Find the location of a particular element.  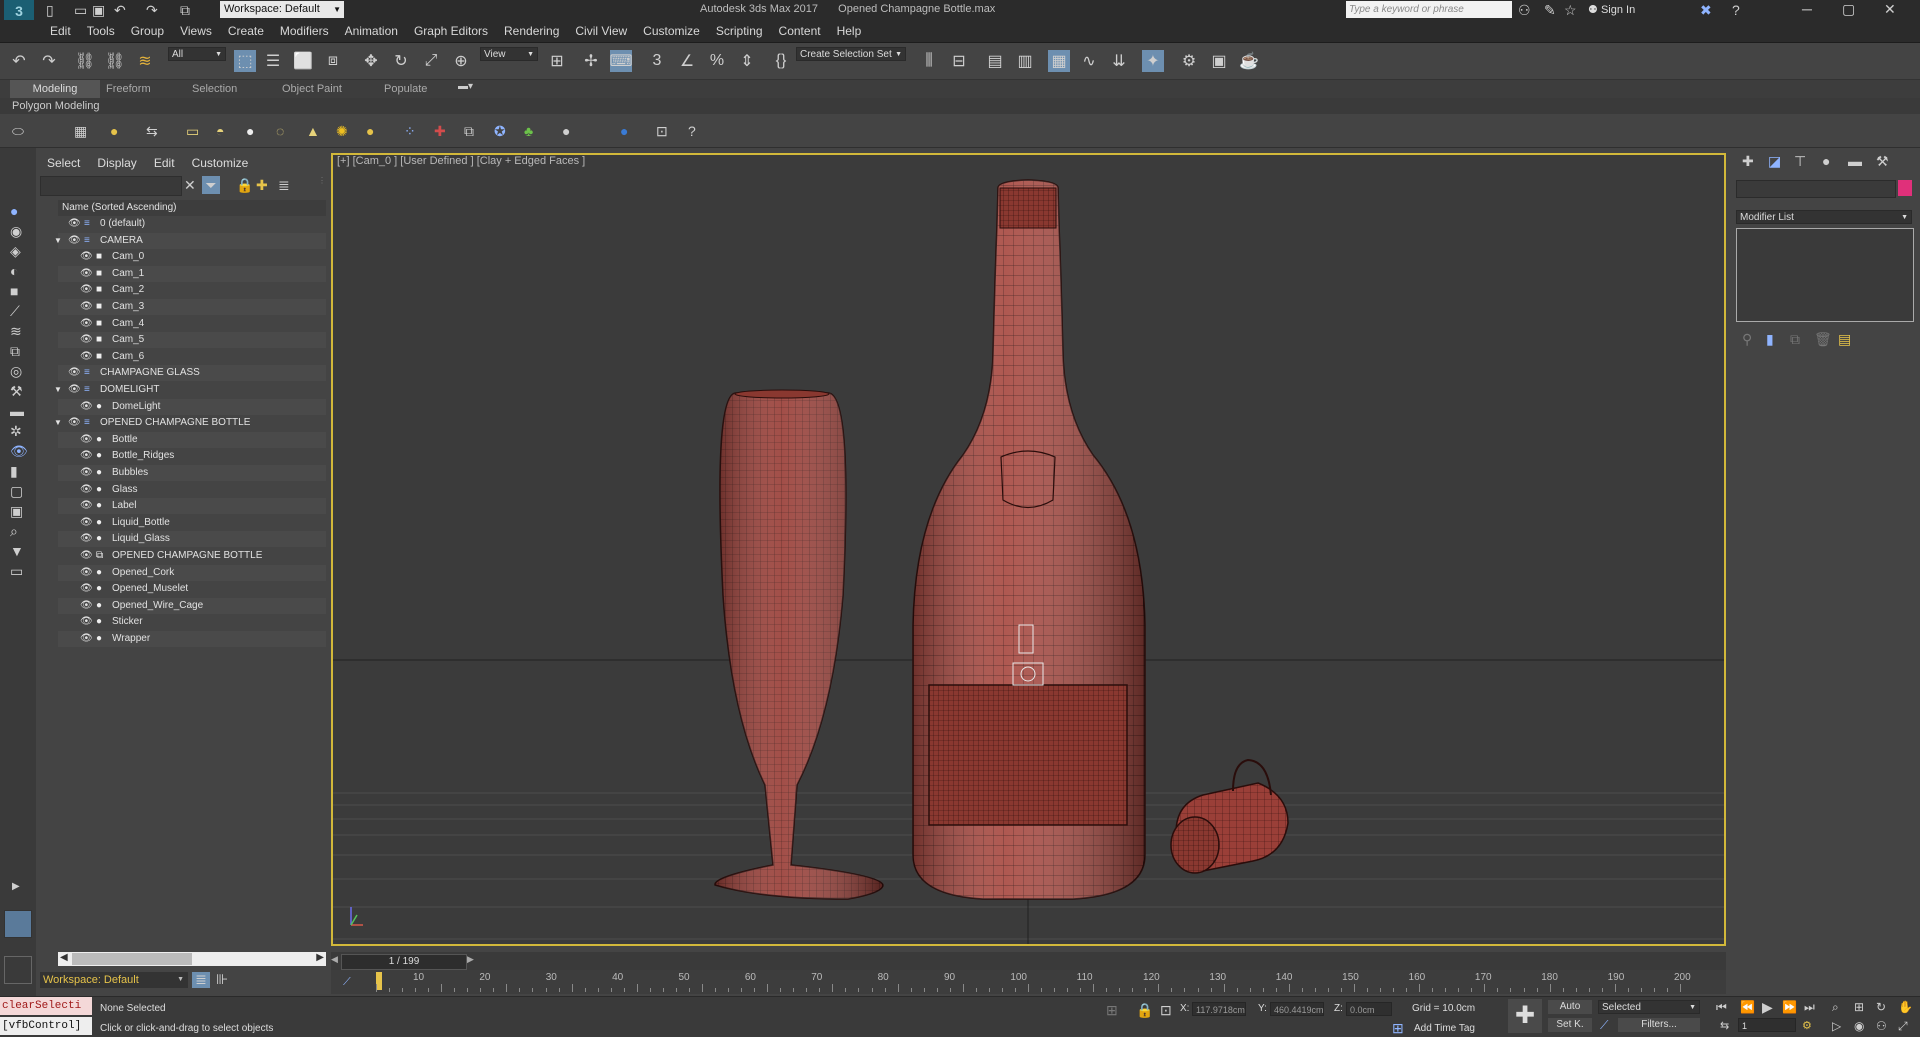

select-all-icon: ▣ is located at coordinates (16, 511).